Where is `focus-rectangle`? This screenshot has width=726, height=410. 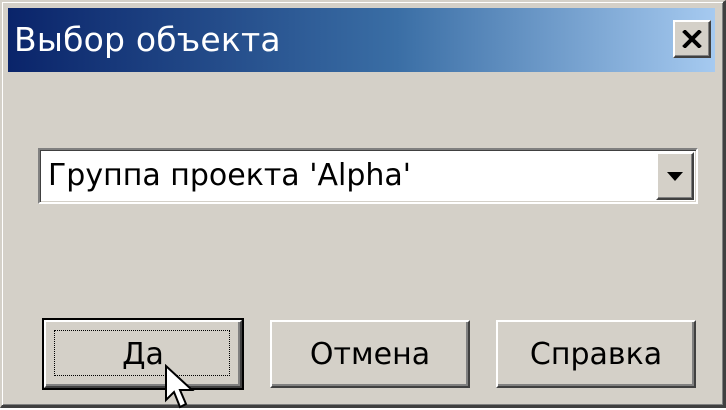 focus-rectangle is located at coordinates (142, 353).